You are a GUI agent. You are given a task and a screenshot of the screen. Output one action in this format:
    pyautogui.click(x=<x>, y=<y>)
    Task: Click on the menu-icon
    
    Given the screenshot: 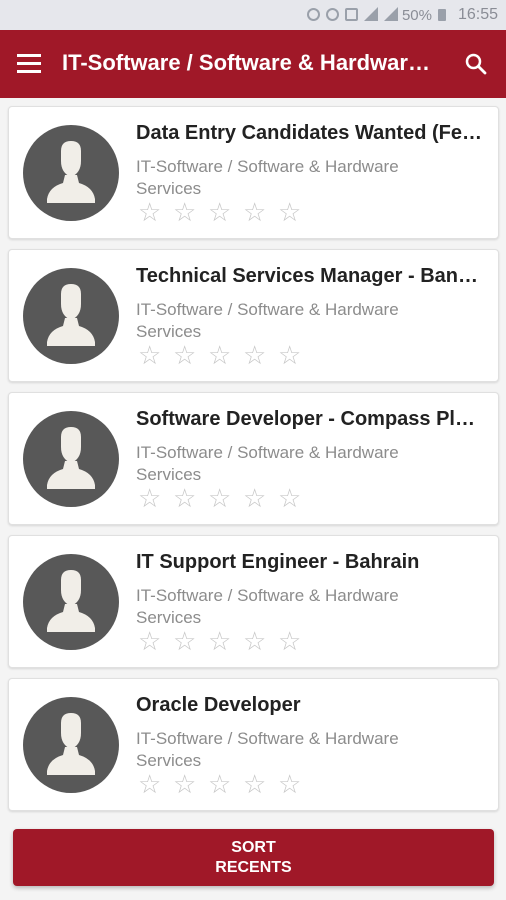 What is the action you would take?
    pyautogui.click(x=29, y=64)
    